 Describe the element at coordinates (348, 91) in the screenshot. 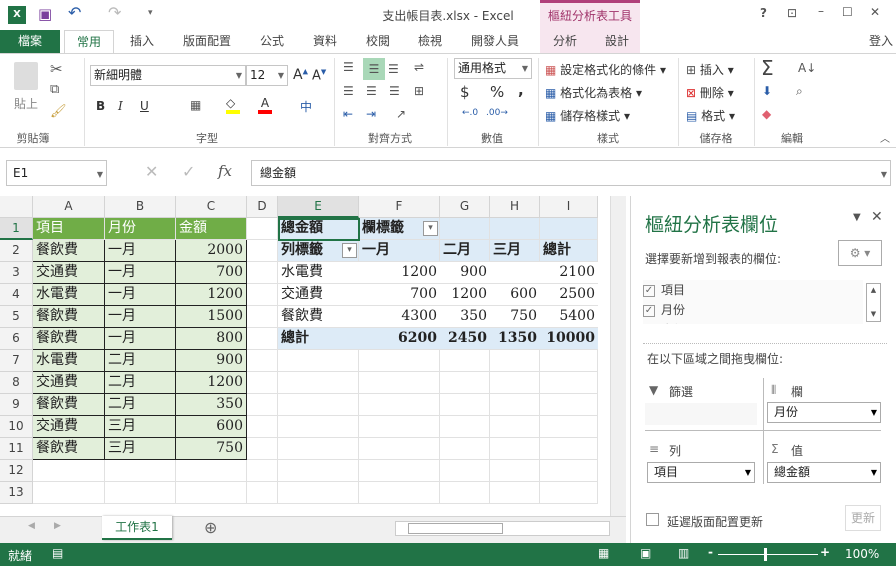

I see `align-left-icon: ☰` at that location.